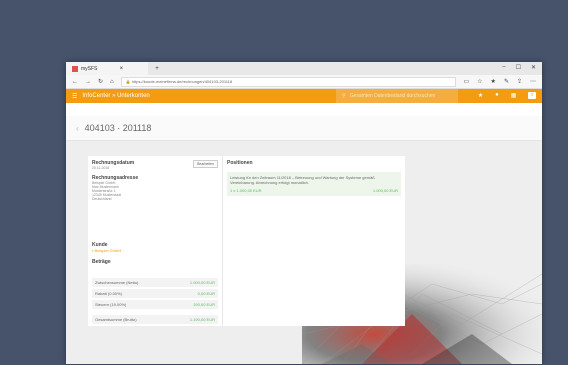 This screenshot has height=365, width=568. I want to click on kunde-value: Beispiel GmbH, so click(108, 250).